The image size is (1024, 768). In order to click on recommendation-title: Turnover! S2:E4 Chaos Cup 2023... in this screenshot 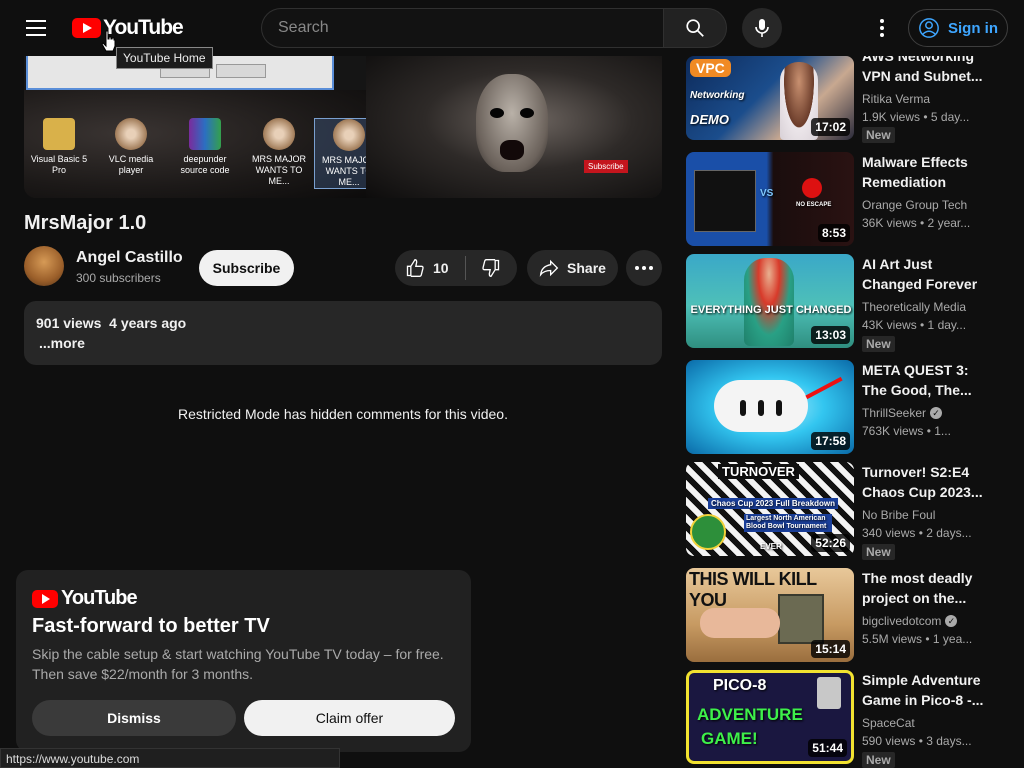, I will do `click(924, 482)`.